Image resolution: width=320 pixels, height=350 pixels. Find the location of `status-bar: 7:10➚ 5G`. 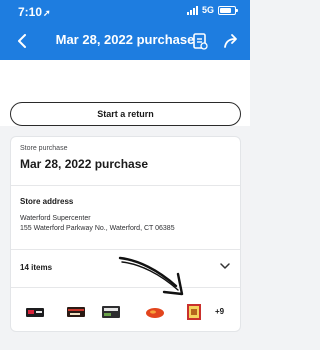

status-bar: 7:10➚ 5G is located at coordinates (125, 11).